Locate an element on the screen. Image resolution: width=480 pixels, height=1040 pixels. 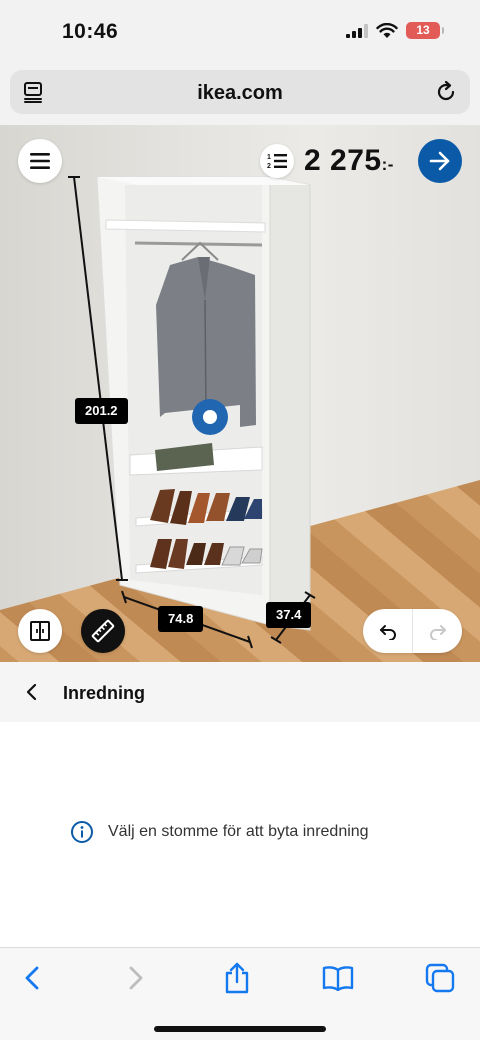
signal-icon is located at coordinates (357, 30).